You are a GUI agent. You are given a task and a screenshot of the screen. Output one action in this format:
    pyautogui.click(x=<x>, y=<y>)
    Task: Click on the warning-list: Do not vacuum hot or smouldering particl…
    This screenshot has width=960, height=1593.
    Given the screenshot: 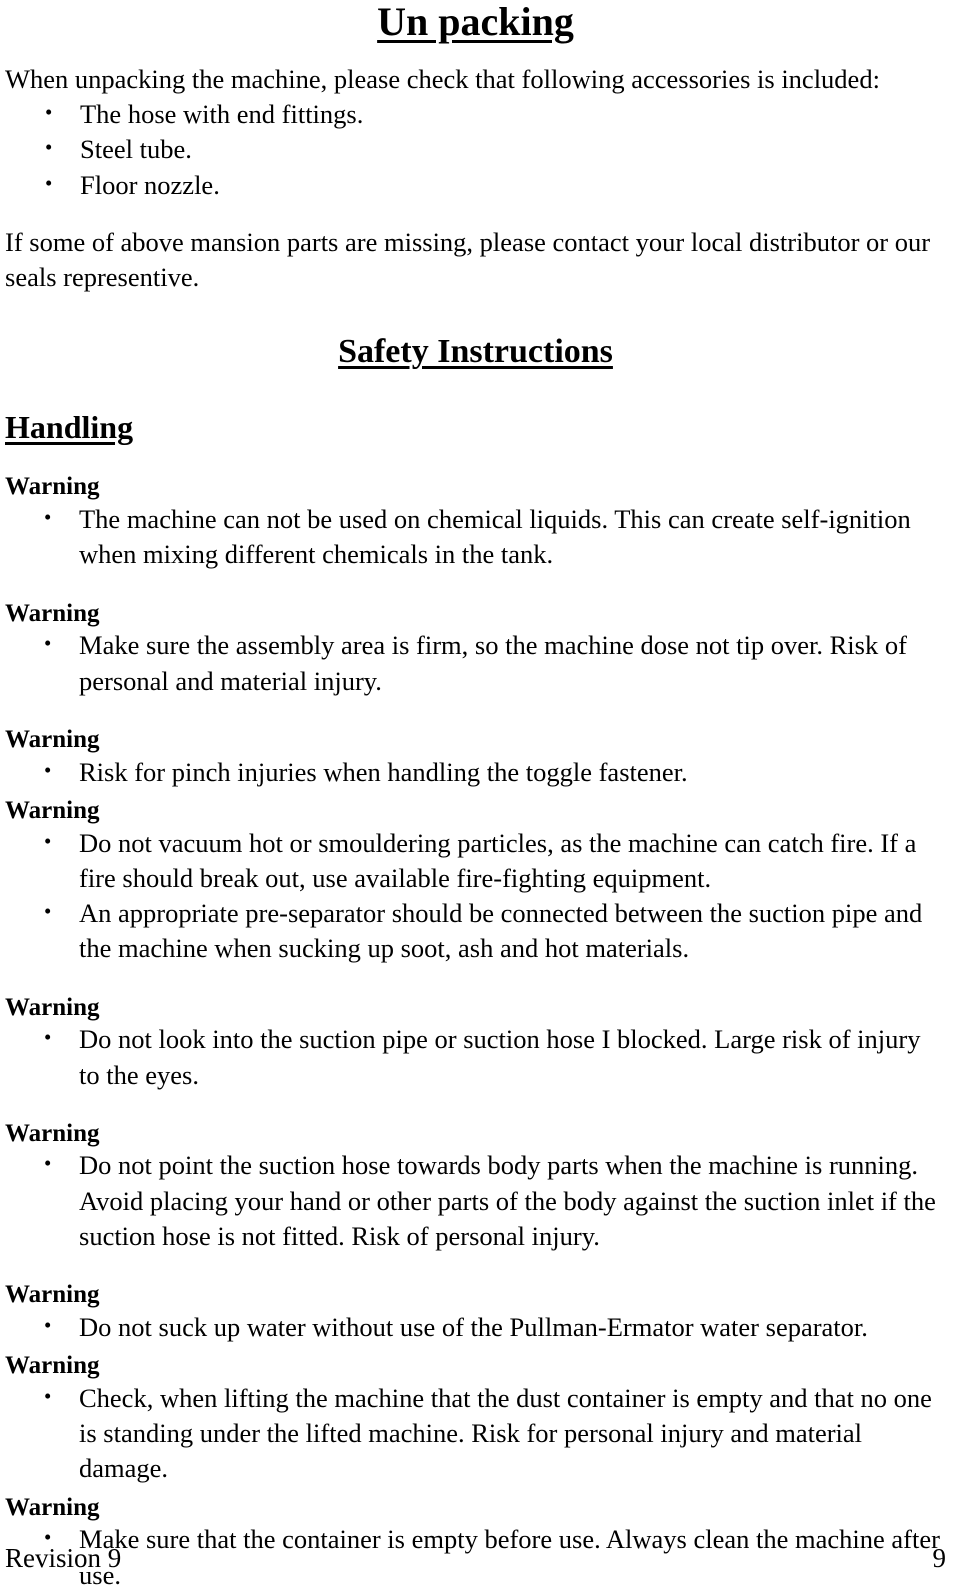 What is the action you would take?
    pyautogui.click(x=475, y=896)
    